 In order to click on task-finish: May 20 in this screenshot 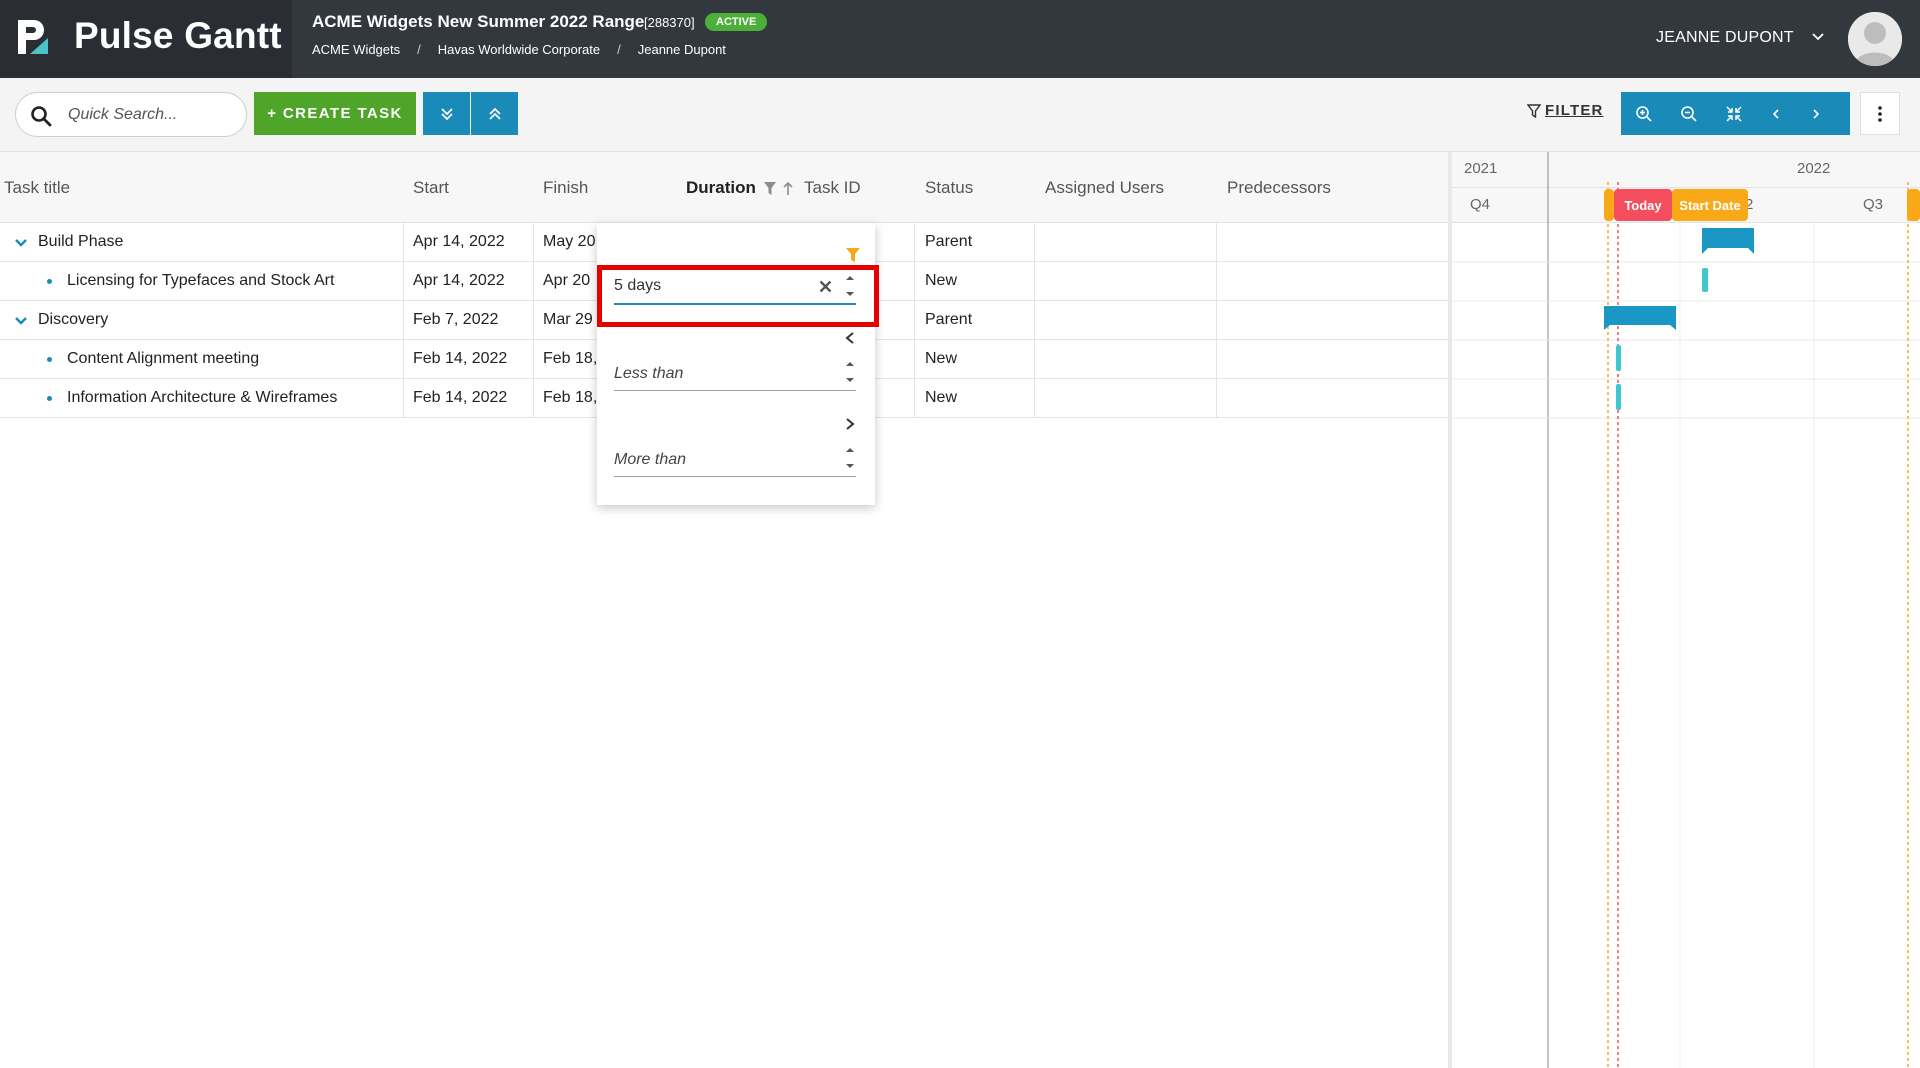, I will do `click(569, 241)`.